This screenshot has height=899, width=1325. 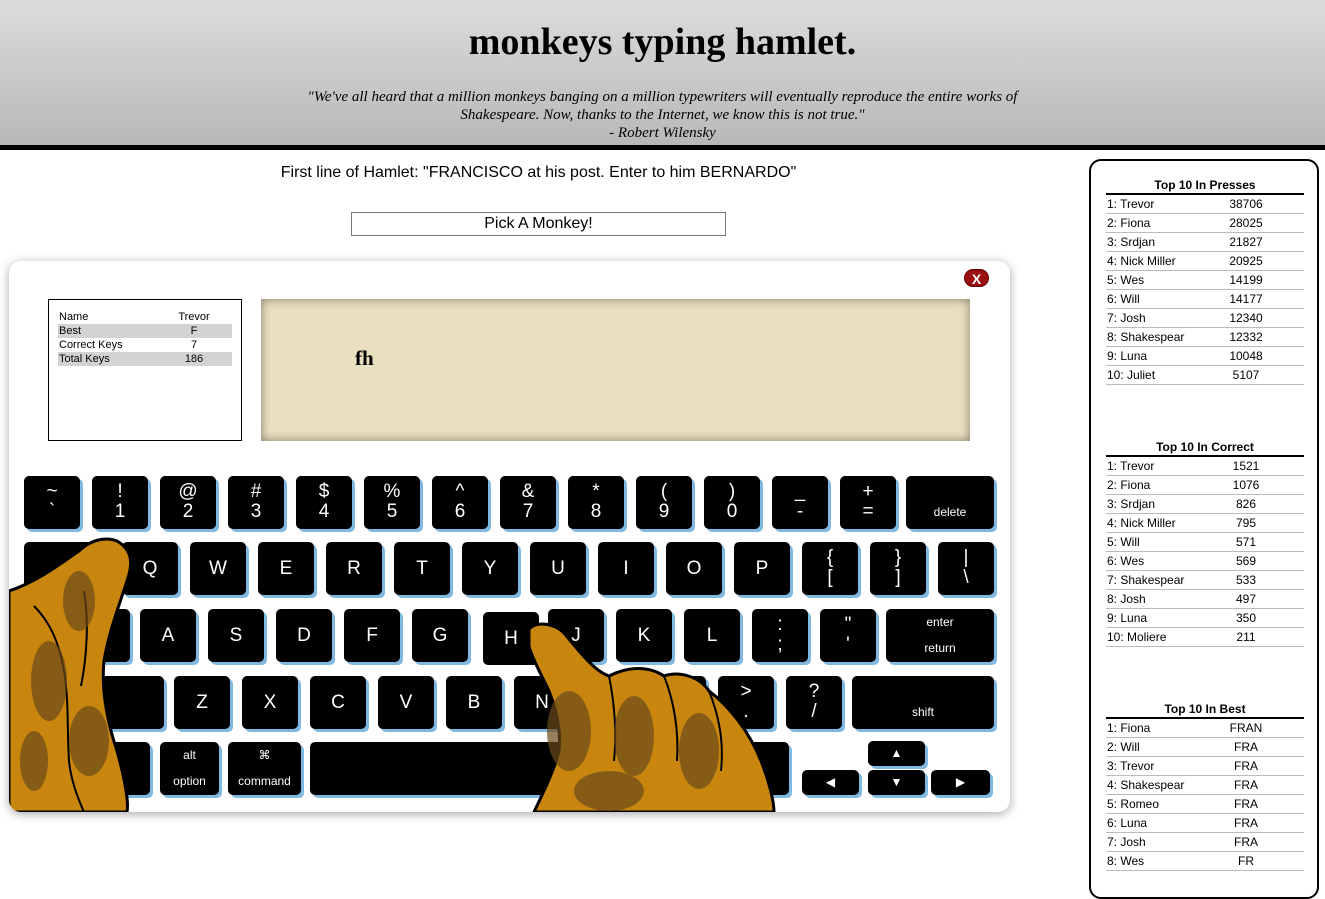 What do you see at coordinates (474, 702) in the screenshot?
I see `key-shift-row-5: B` at bounding box center [474, 702].